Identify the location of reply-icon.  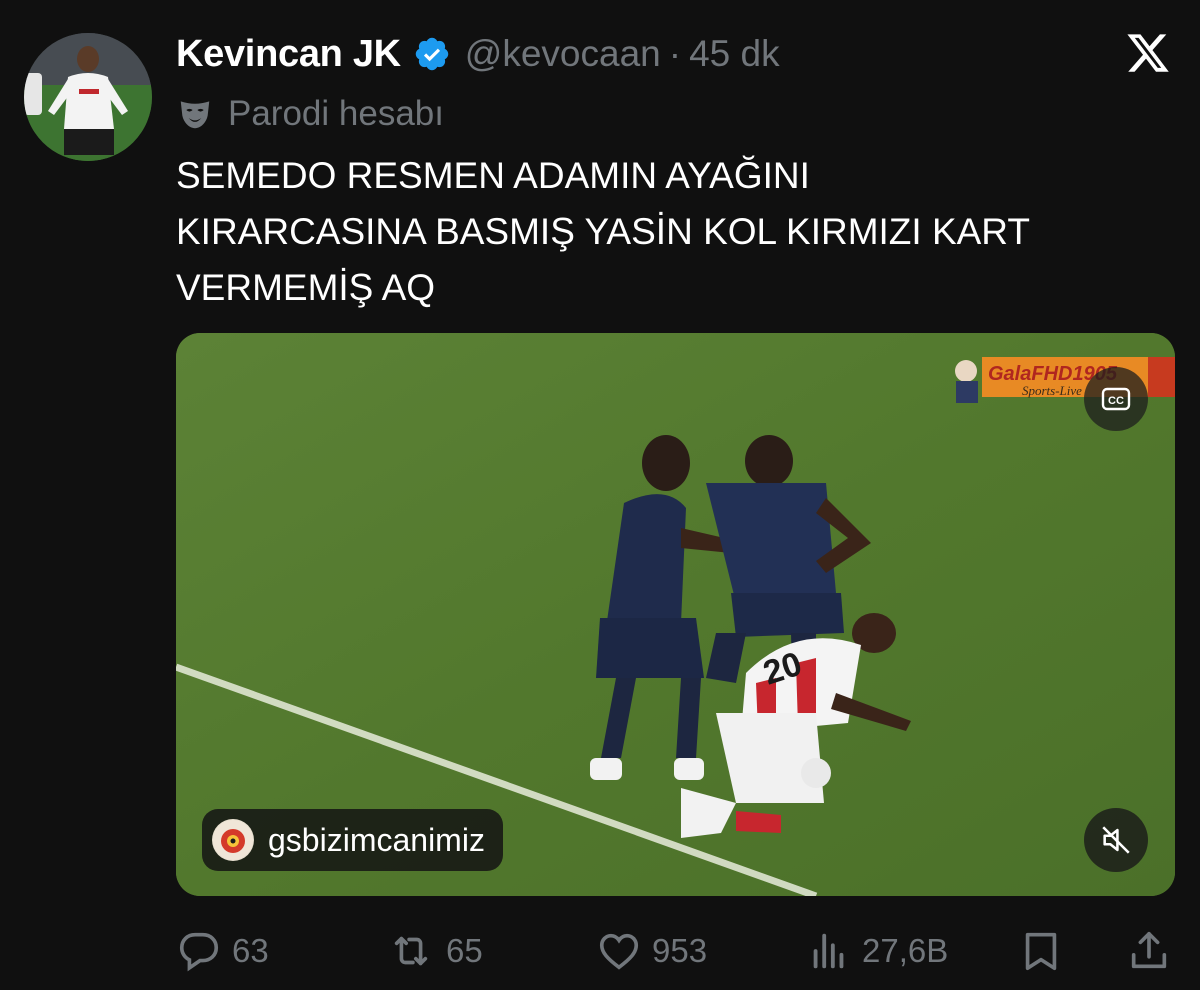
(199, 952).